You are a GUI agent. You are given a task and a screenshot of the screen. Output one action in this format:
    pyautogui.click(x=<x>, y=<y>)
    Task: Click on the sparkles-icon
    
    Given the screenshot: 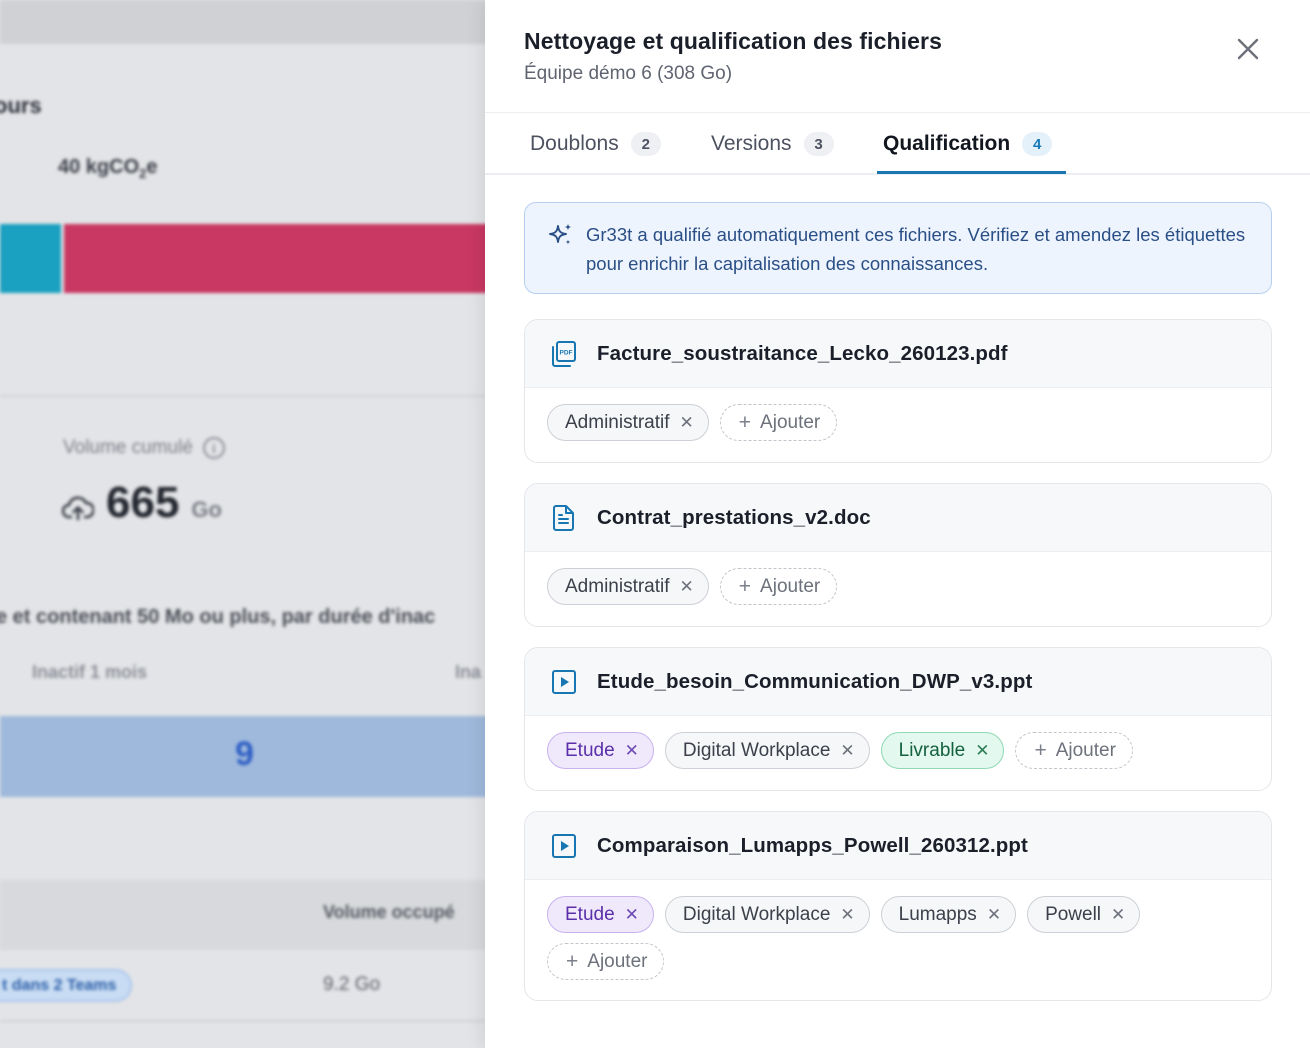 What is the action you would take?
    pyautogui.click(x=560, y=234)
    